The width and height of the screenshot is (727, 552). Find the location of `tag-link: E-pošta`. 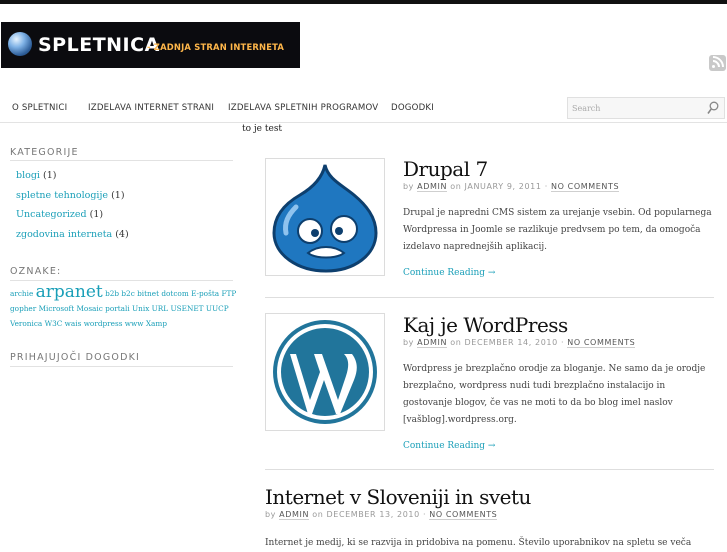

tag-link: E-pošta is located at coordinates (205, 293).